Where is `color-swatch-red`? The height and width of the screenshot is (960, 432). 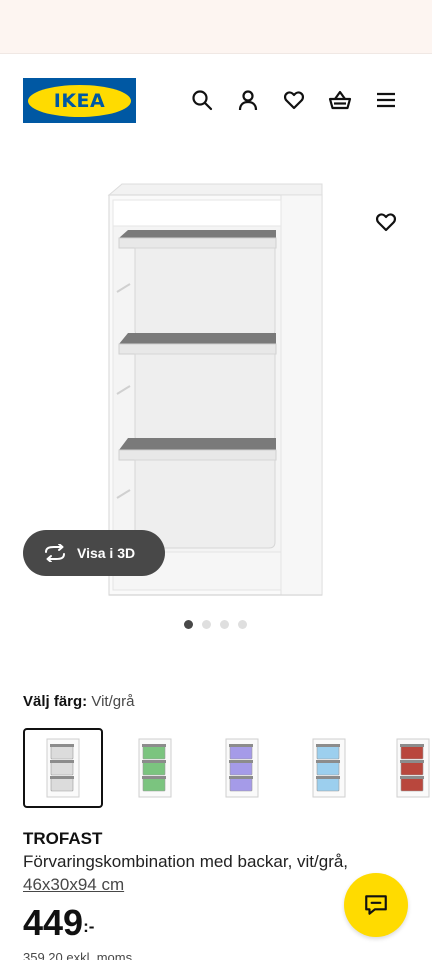
color-swatch-red is located at coordinates (402, 768).